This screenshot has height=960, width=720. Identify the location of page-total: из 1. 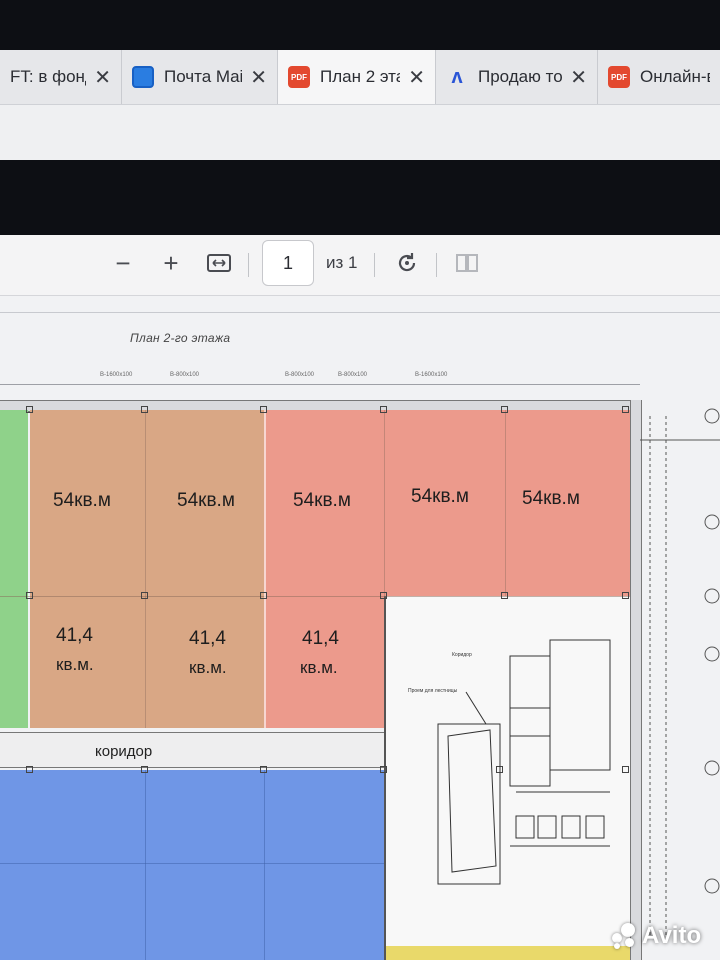
(342, 262).